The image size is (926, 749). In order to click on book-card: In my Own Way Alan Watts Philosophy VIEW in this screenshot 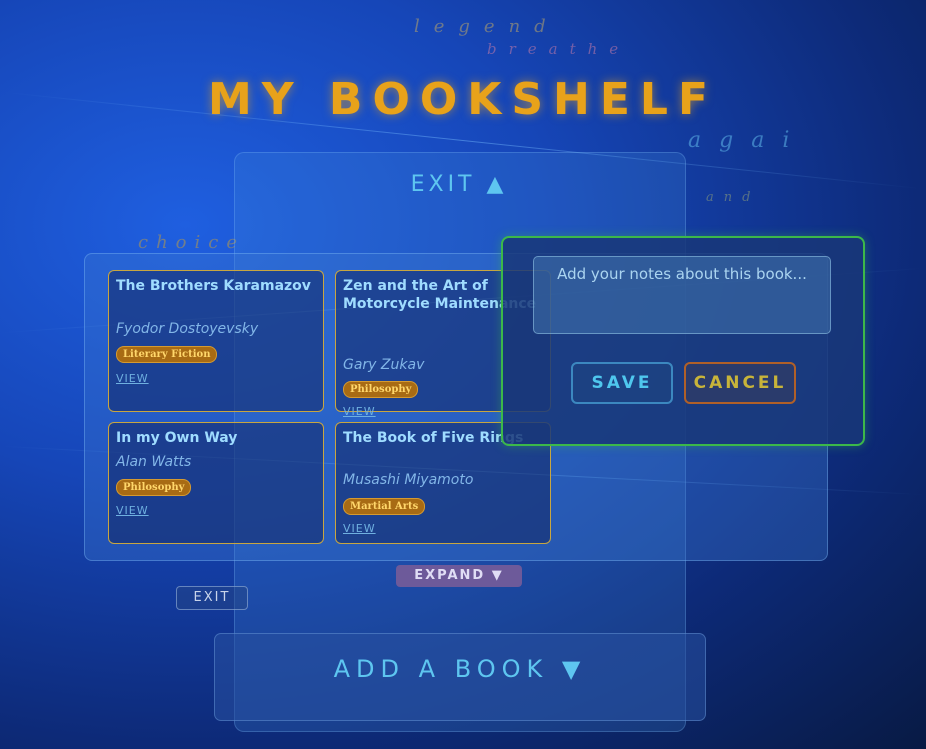, I will do `click(216, 483)`.